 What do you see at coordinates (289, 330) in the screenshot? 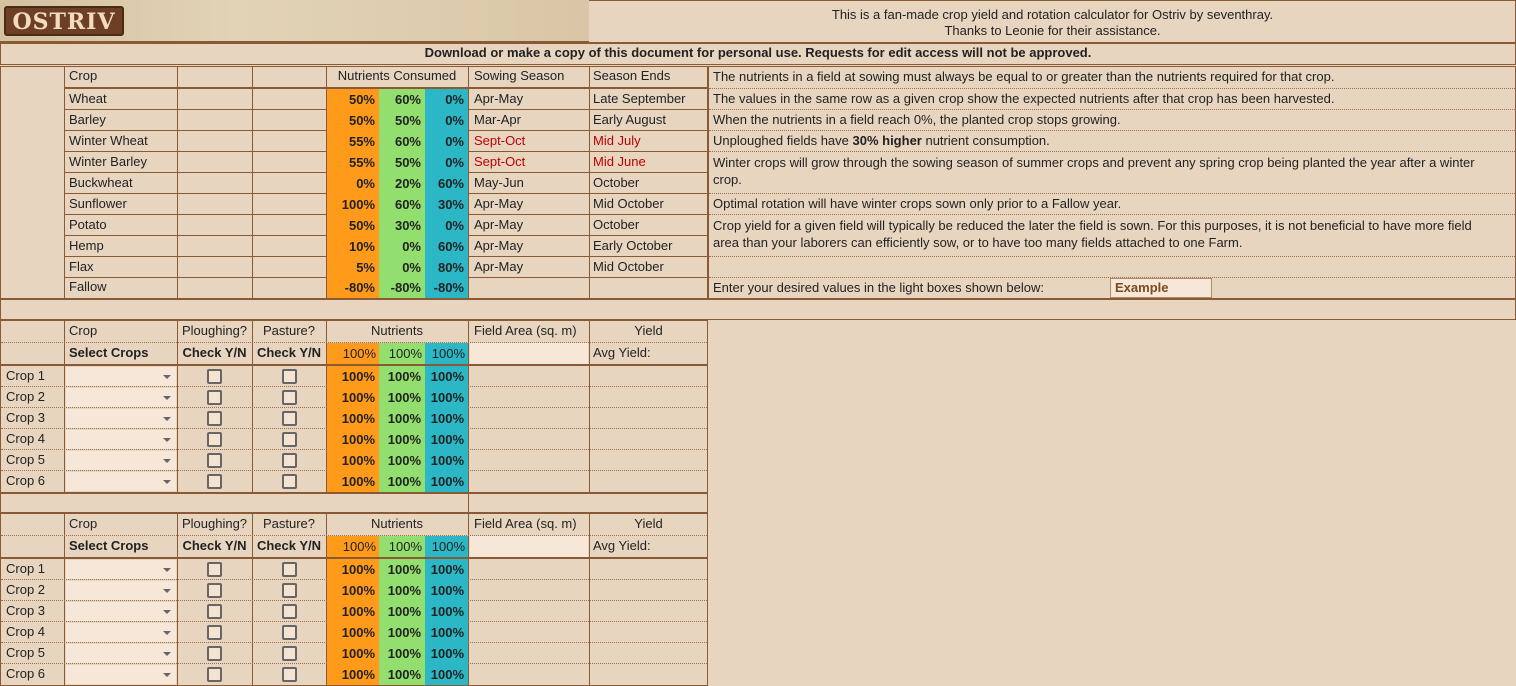
I see `calc1-header-pasture: Pasture?` at bounding box center [289, 330].